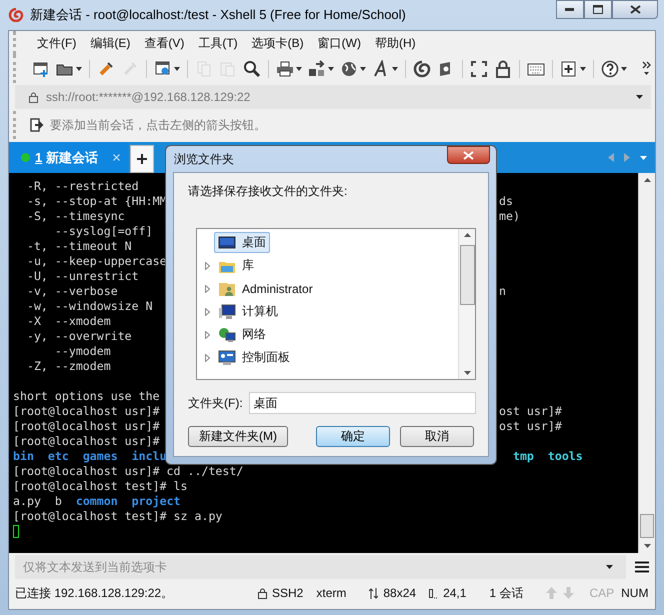 The width and height of the screenshot is (664, 615). What do you see at coordinates (218, 15) in the screenshot?
I see `window-title: 新建会话 - root@localhost:/test - Xshell 5 (Free for Home/School)` at bounding box center [218, 15].